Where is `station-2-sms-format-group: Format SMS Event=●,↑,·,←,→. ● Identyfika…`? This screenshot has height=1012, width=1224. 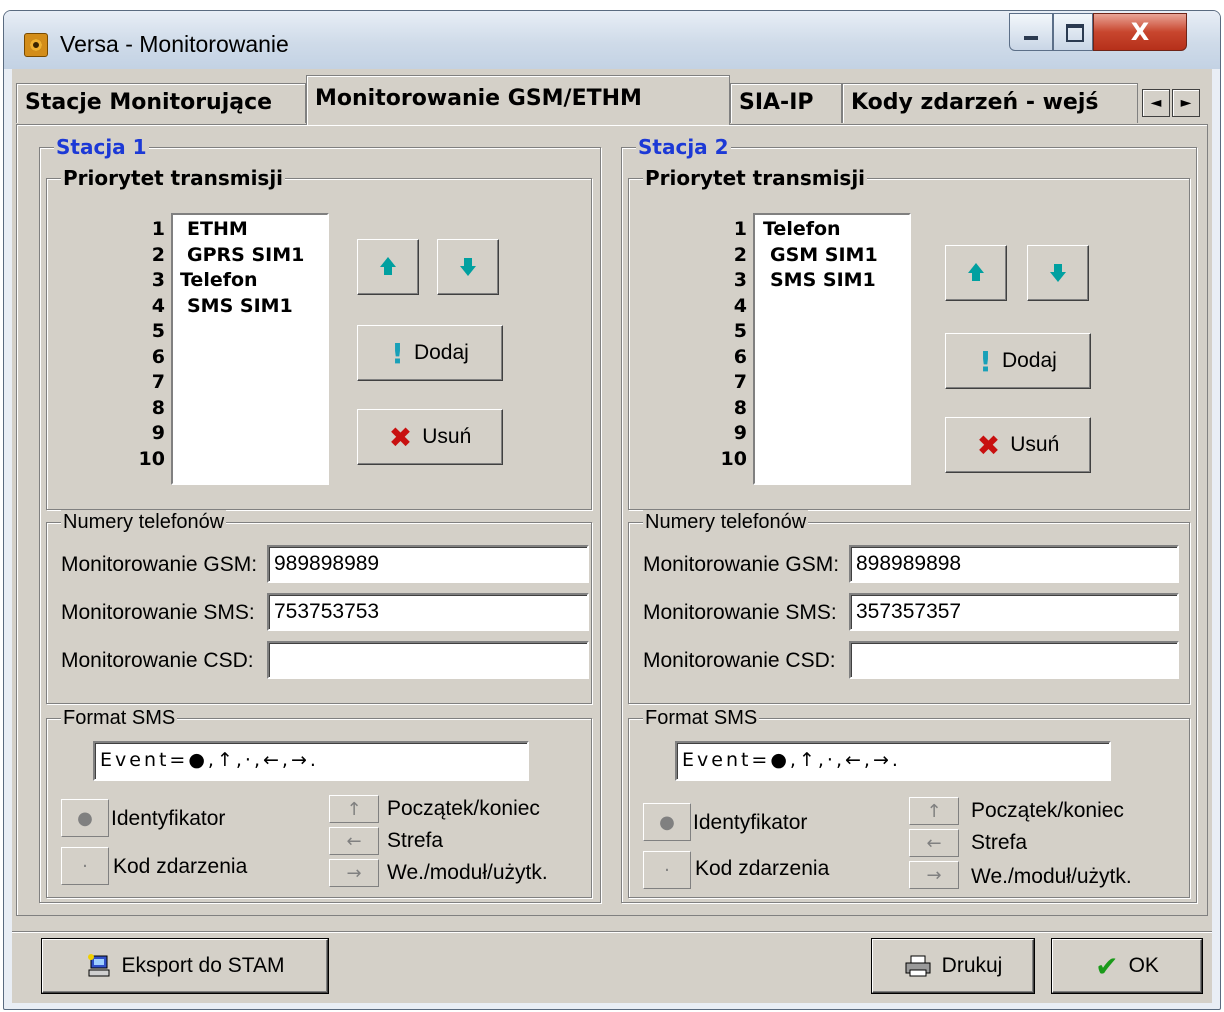 station-2-sms-format-group: Format SMS Event=●,↑,·,←,→. ● Identyfika… is located at coordinates (909, 802).